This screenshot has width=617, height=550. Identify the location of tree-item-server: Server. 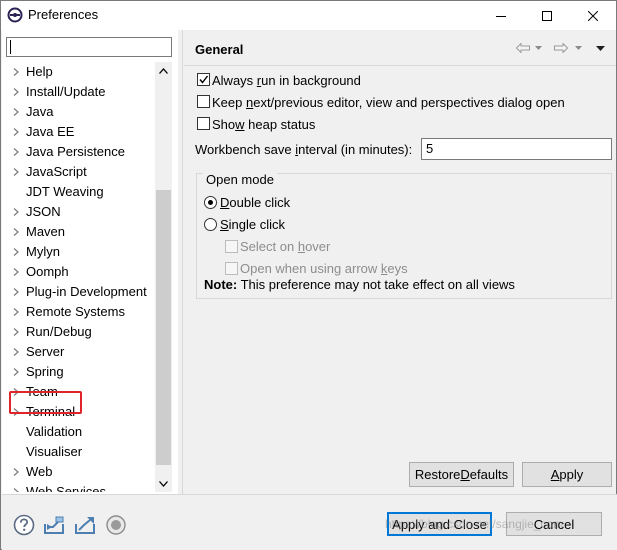
(78, 352).